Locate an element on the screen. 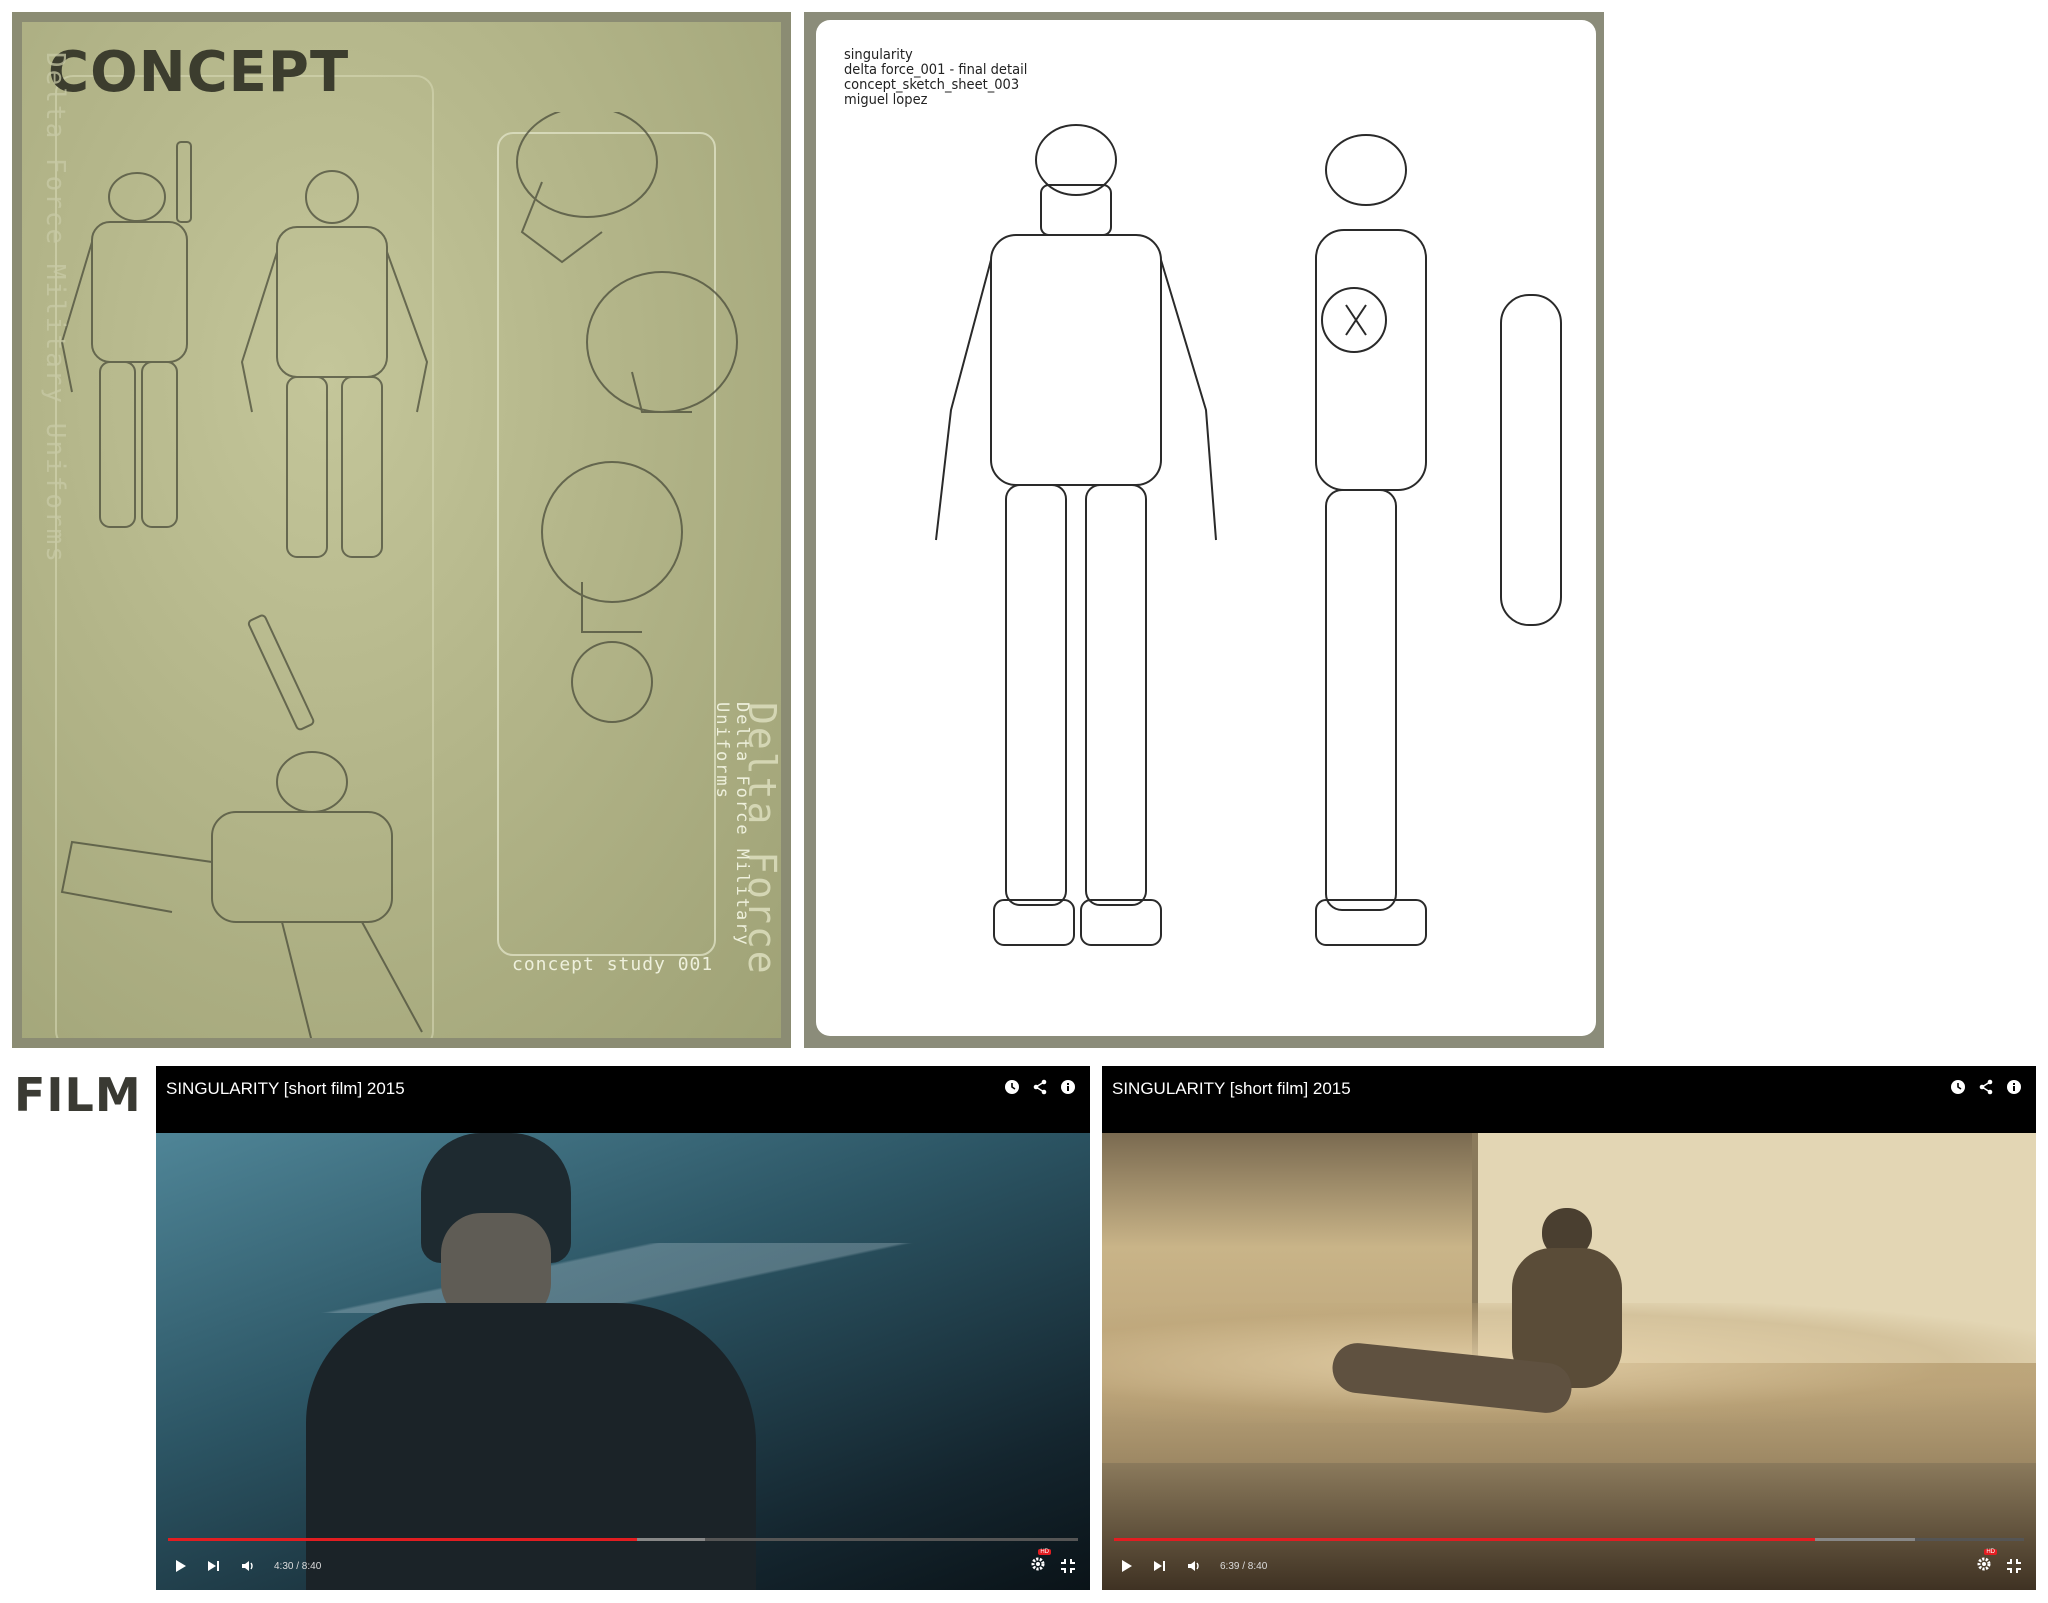  video-time: 6:39 / 8:40 is located at coordinates (1244, 1566).